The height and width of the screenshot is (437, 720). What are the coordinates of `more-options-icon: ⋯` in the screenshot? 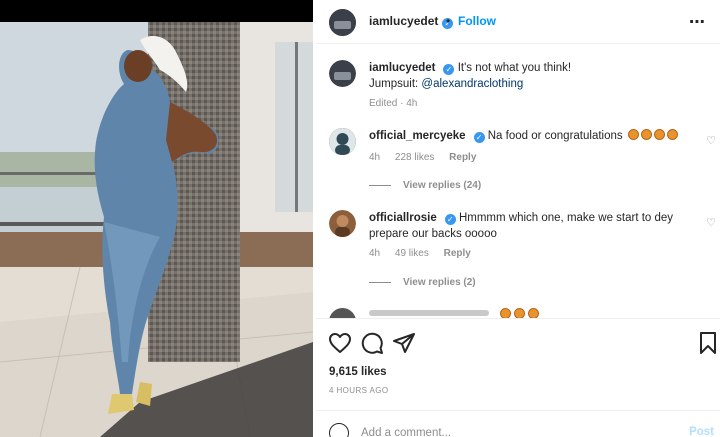 It's located at (697, 22).